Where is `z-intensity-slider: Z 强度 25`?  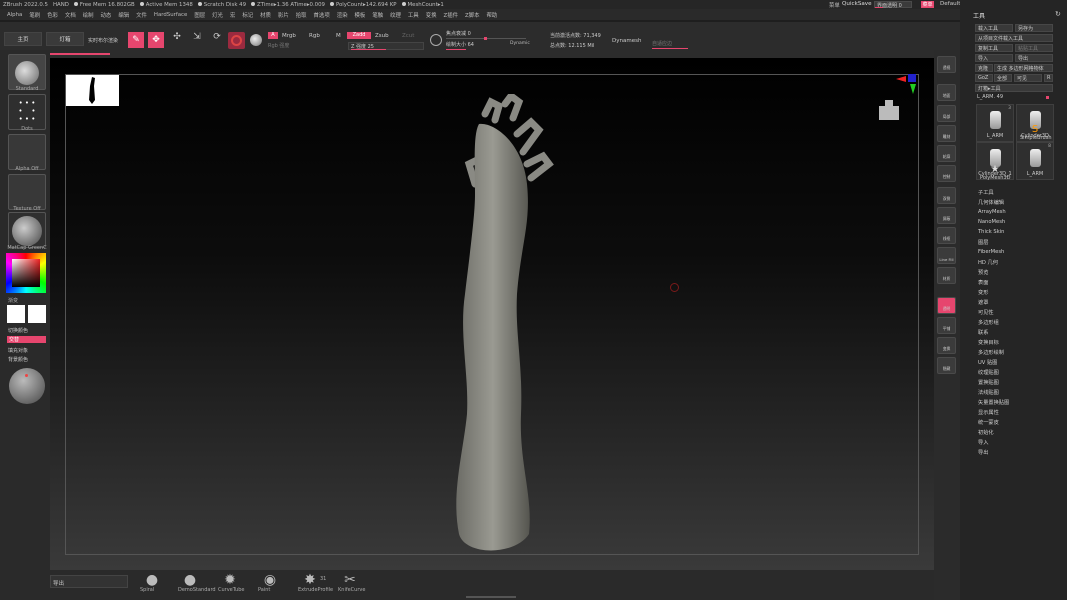 z-intensity-slider: Z 强度 25 is located at coordinates (386, 46).